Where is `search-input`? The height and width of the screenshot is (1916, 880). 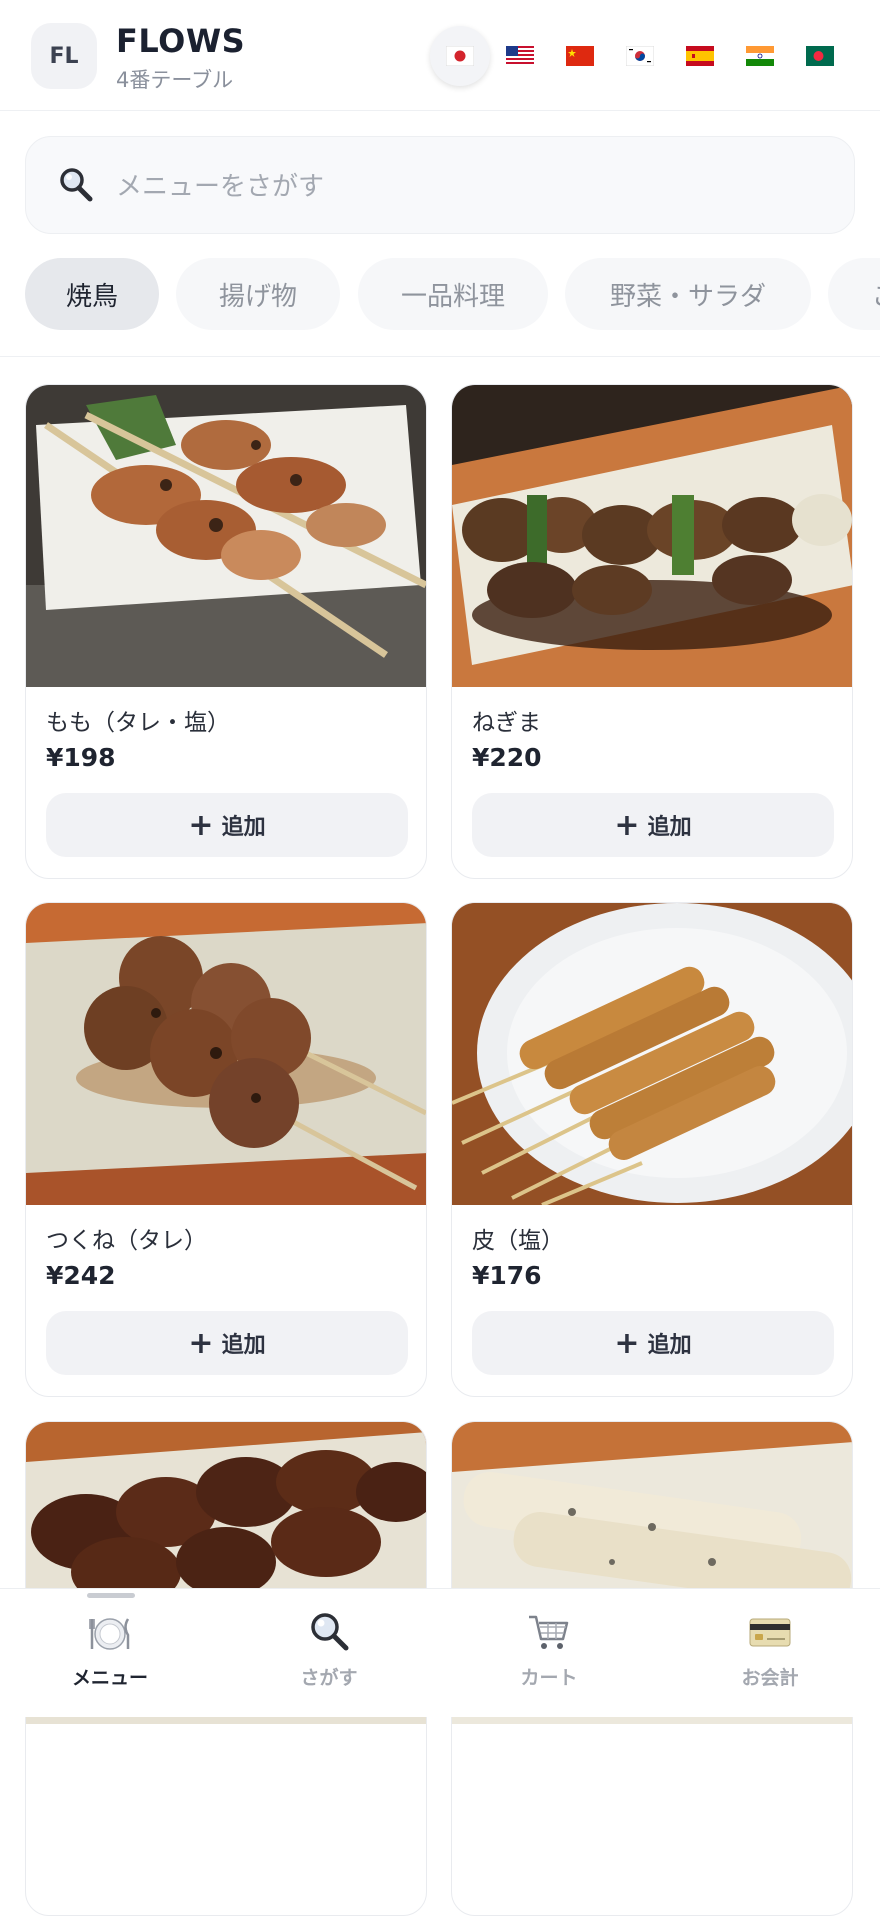
search-input is located at coordinates (466, 187).